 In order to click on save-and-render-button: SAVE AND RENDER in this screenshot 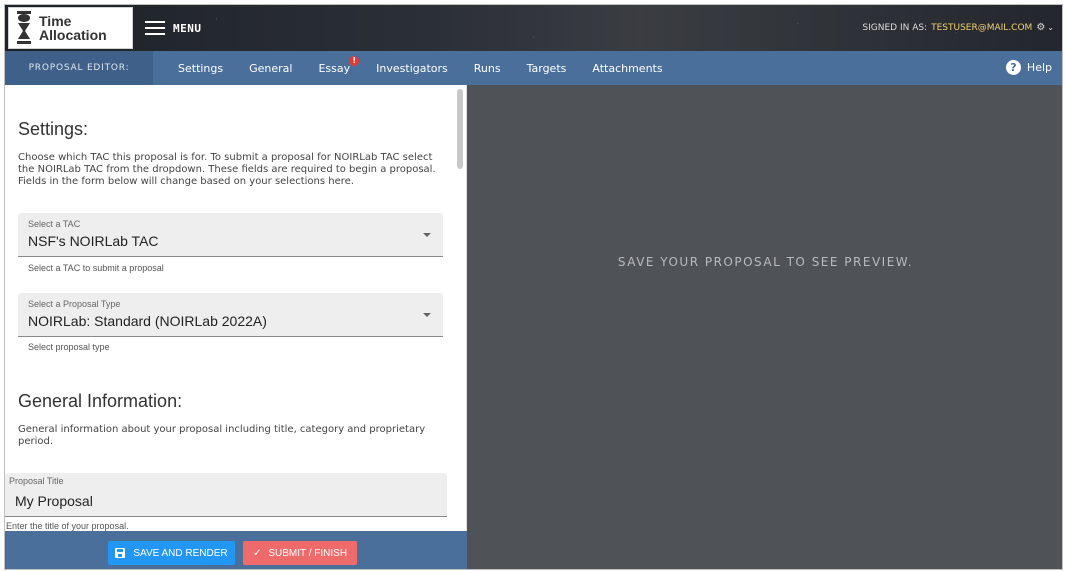, I will do `click(171, 553)`.